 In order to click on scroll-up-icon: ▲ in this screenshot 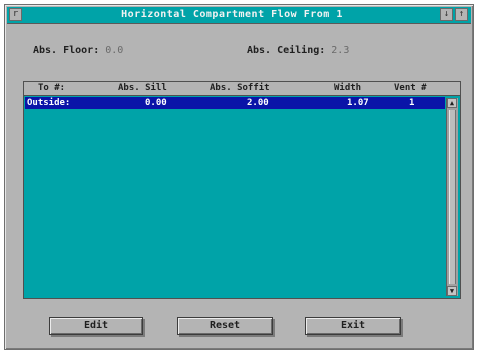, I will do `click(452, 103)`.